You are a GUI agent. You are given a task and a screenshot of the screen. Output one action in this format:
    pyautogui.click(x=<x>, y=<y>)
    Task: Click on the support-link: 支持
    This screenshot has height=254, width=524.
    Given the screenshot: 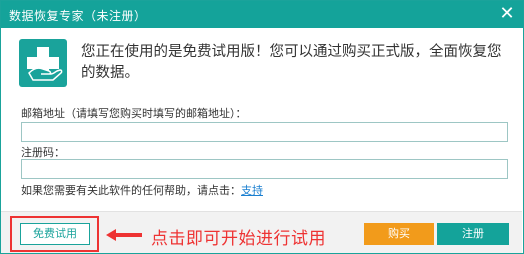 What is the action you would take?
    pyautogui.click(x=252, y=190)
    